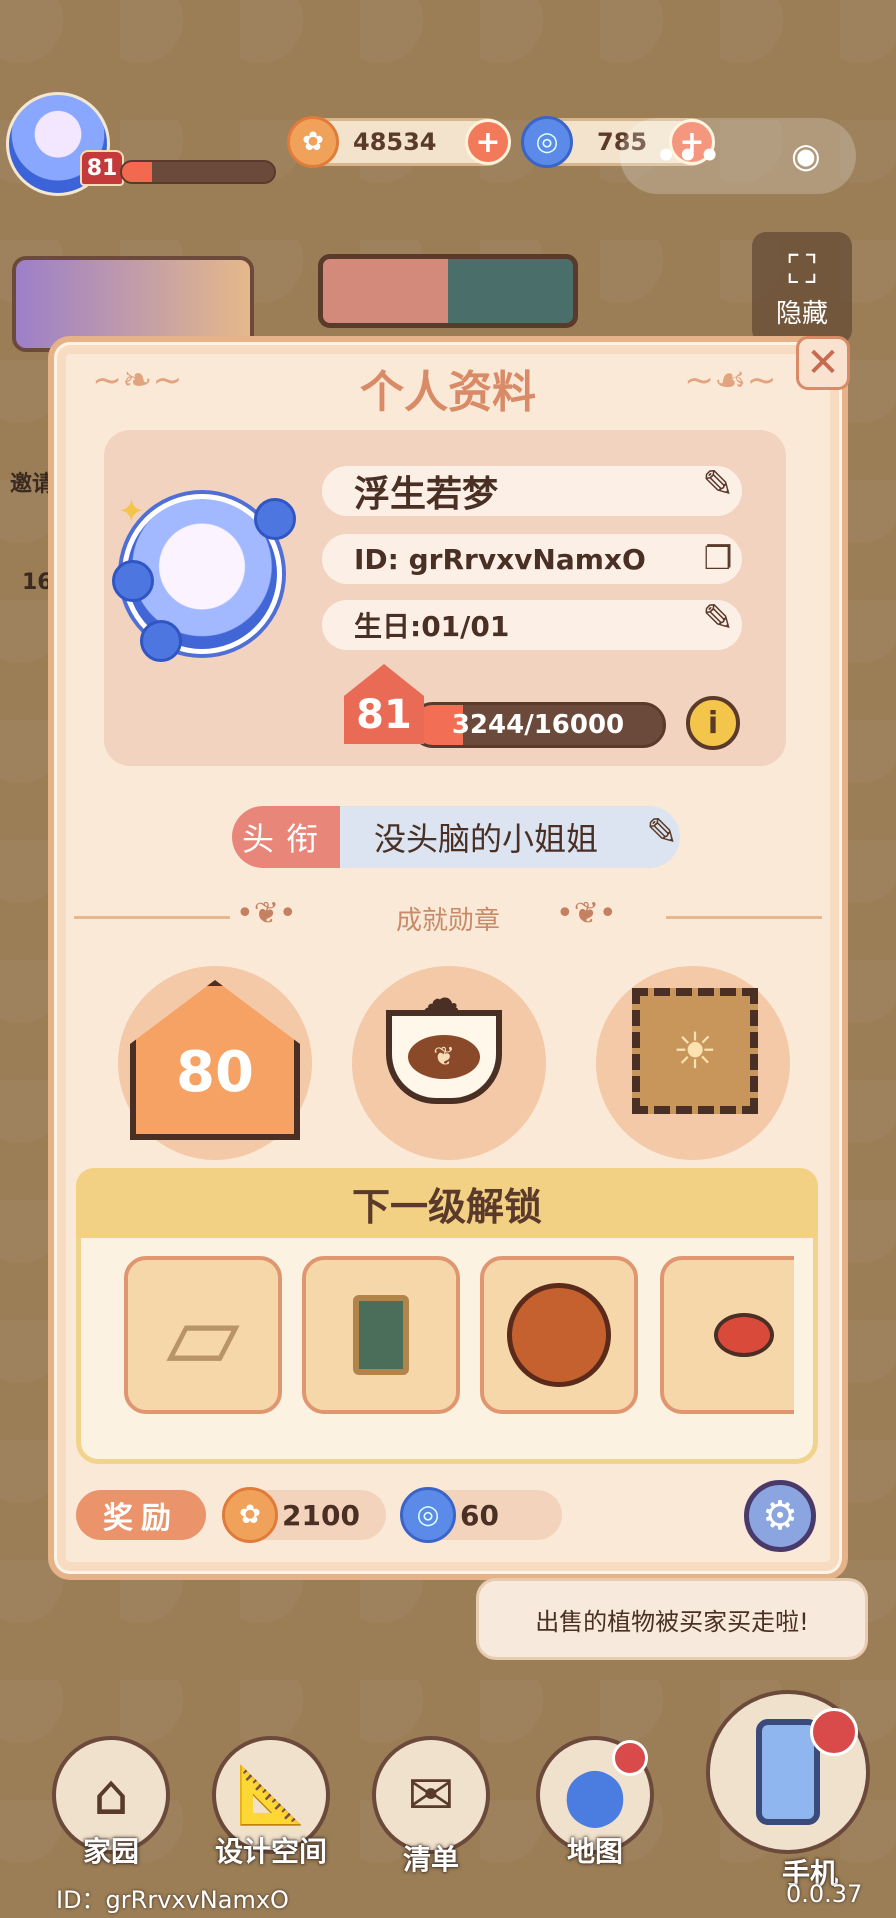 The height and width of the screenshot is (1918, 896). What do you see at coordinates (738, 156) in the screenshot?
I see `mini-program-capsule: ••• ◉` at bounding box center [738, 156].